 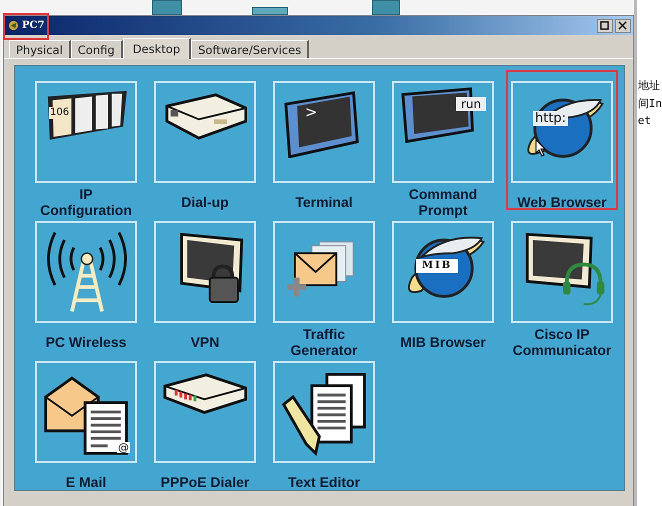 I want to click on app-label: MIB Browser, so click(x=443, y=342).